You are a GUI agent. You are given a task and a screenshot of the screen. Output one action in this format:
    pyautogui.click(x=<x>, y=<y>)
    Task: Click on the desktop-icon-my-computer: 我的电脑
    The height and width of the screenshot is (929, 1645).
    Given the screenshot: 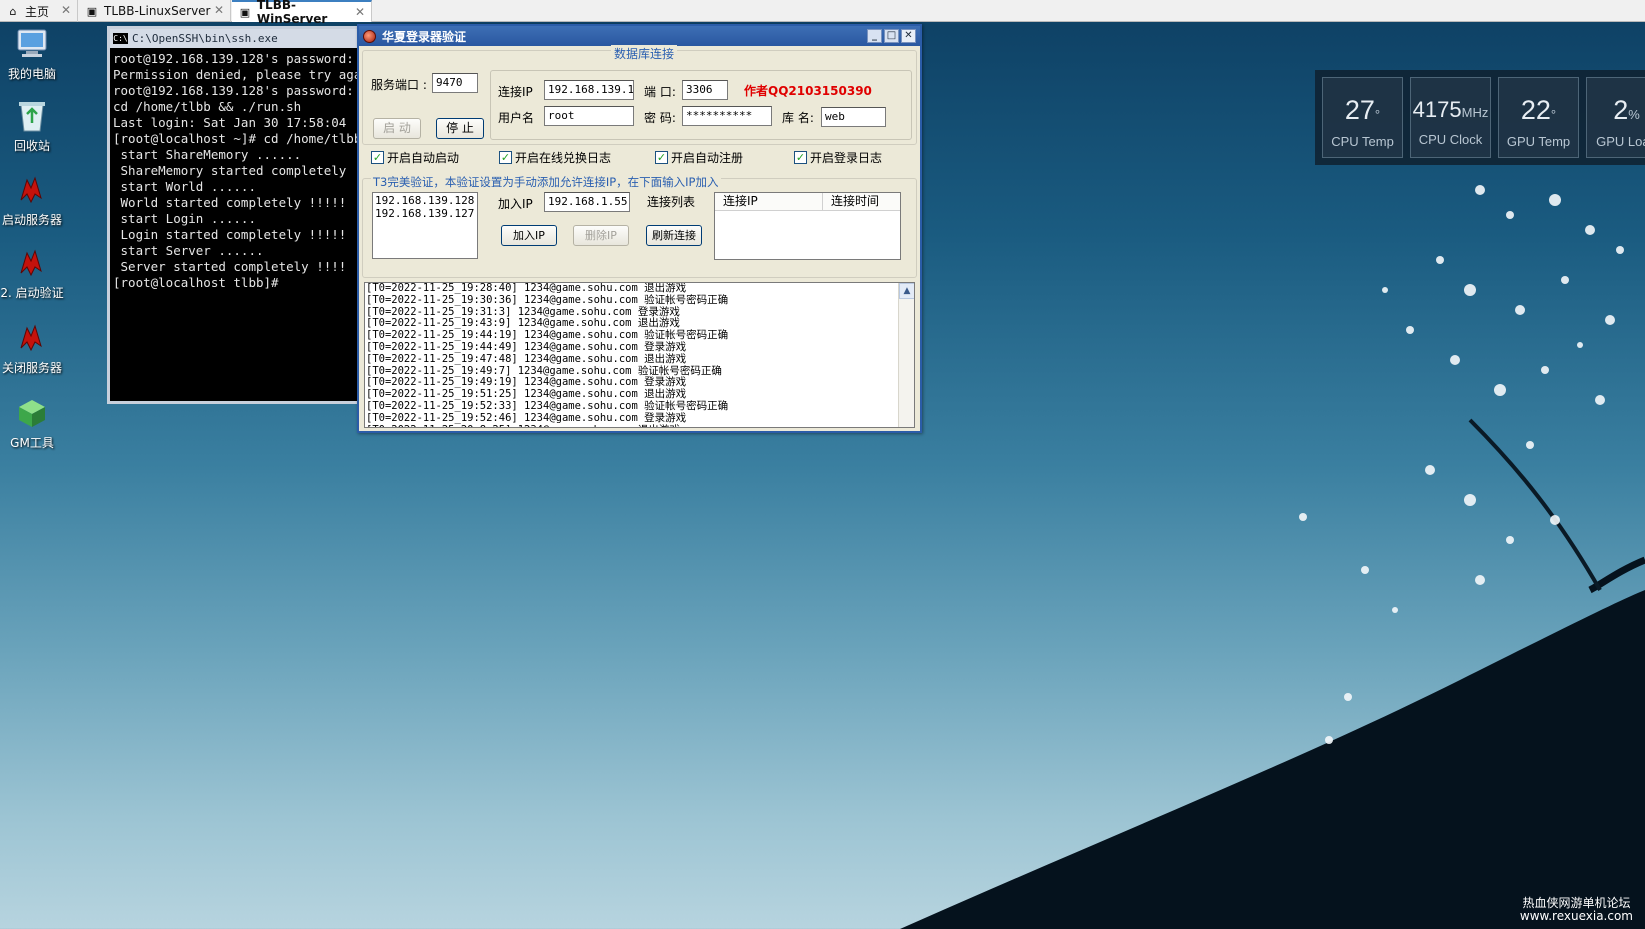 What is the action you would take?
    pyautogui.click(x=32, y=54)
    